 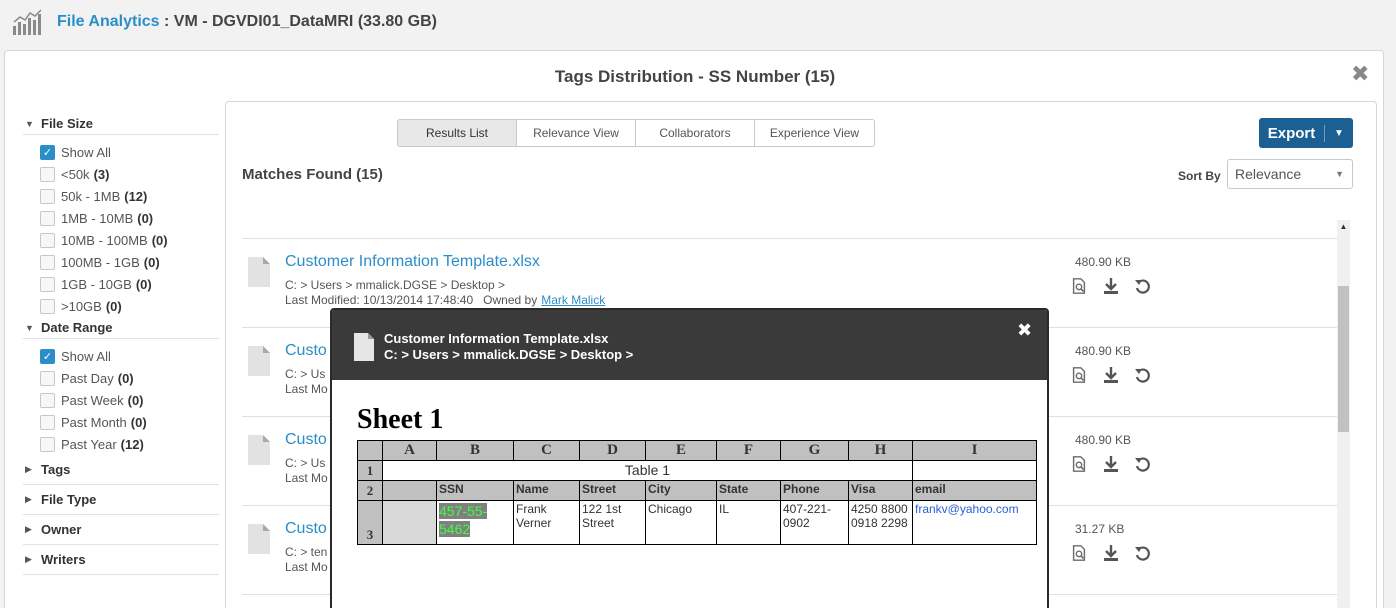 I want to click on date_range-option: Past Month (0), so click(x=121, y=422).